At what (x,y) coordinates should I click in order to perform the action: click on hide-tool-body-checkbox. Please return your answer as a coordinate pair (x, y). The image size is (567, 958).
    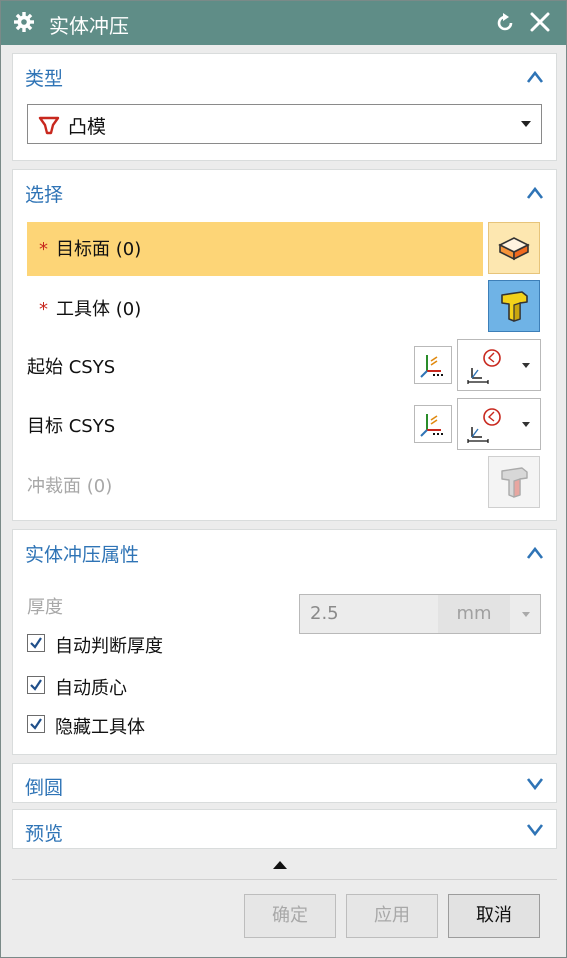
    Looking at the image, I should click on (36, 724).